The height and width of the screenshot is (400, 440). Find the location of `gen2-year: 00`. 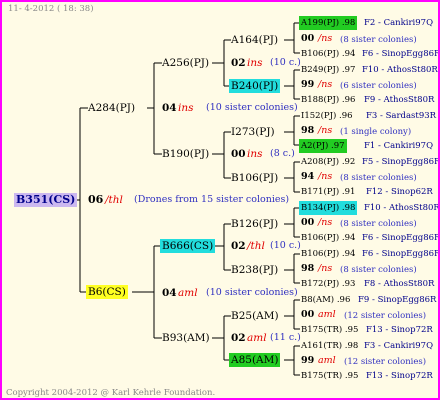

gen2-year: 00 is located at coordinates (238, 154).